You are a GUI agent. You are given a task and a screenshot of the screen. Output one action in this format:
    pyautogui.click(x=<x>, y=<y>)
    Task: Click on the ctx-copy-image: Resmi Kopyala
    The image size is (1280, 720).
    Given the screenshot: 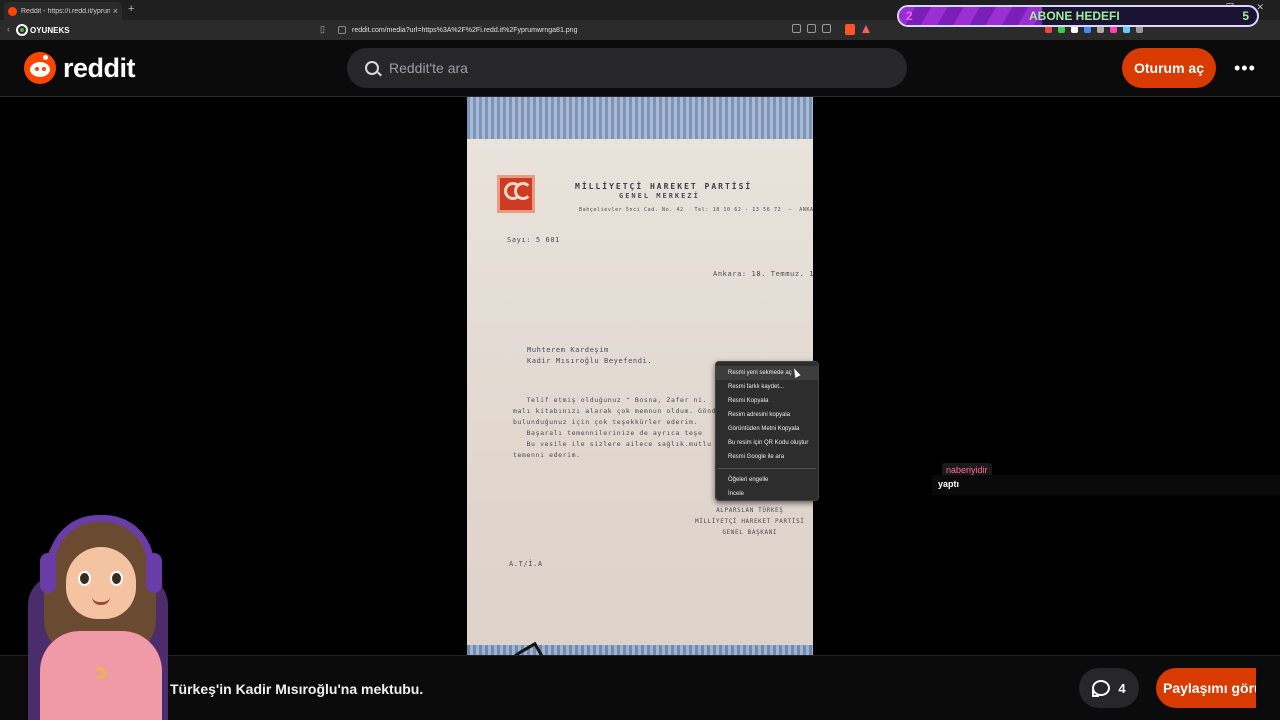 What is the action you would take?
    pyautogui.click(x=767, y=401)
    